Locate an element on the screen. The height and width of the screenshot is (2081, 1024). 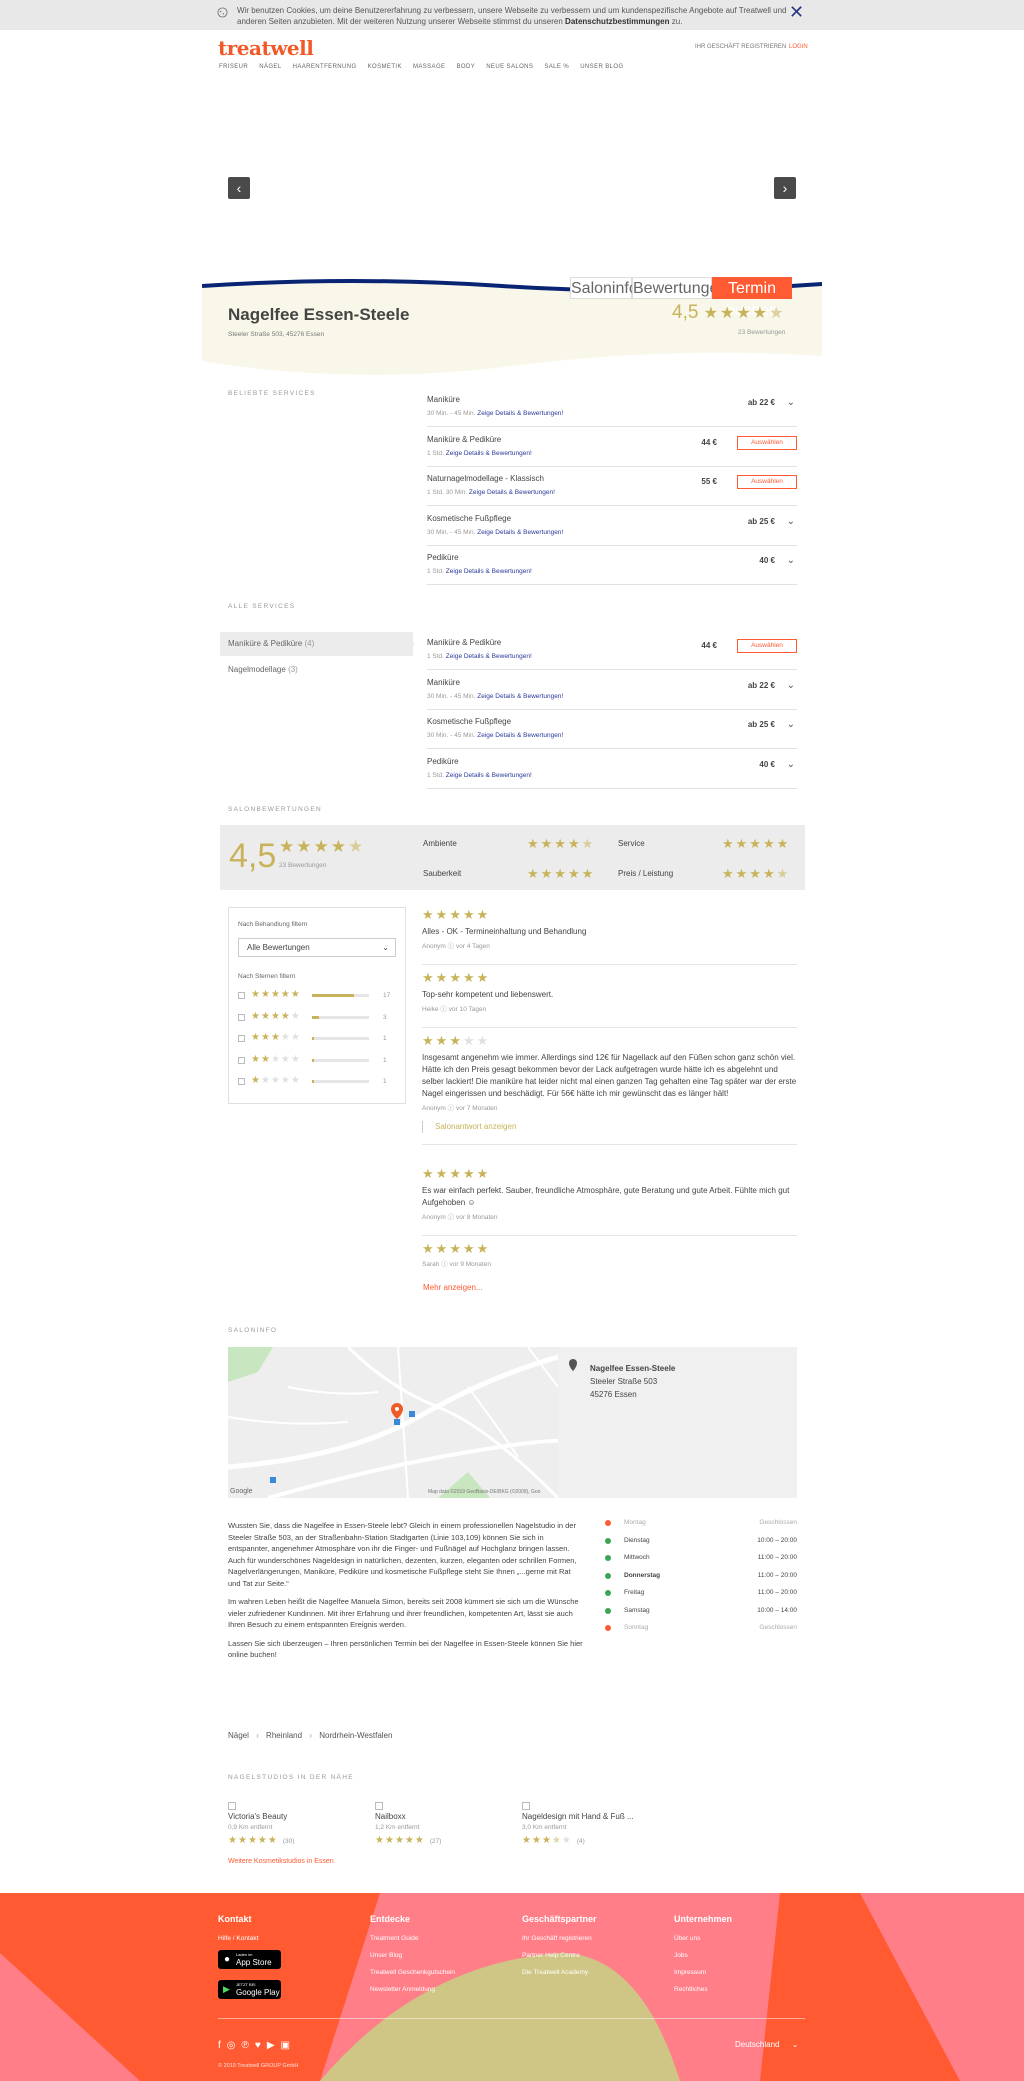
nav-item: NÄGEL is located at coordinates (270, 67).